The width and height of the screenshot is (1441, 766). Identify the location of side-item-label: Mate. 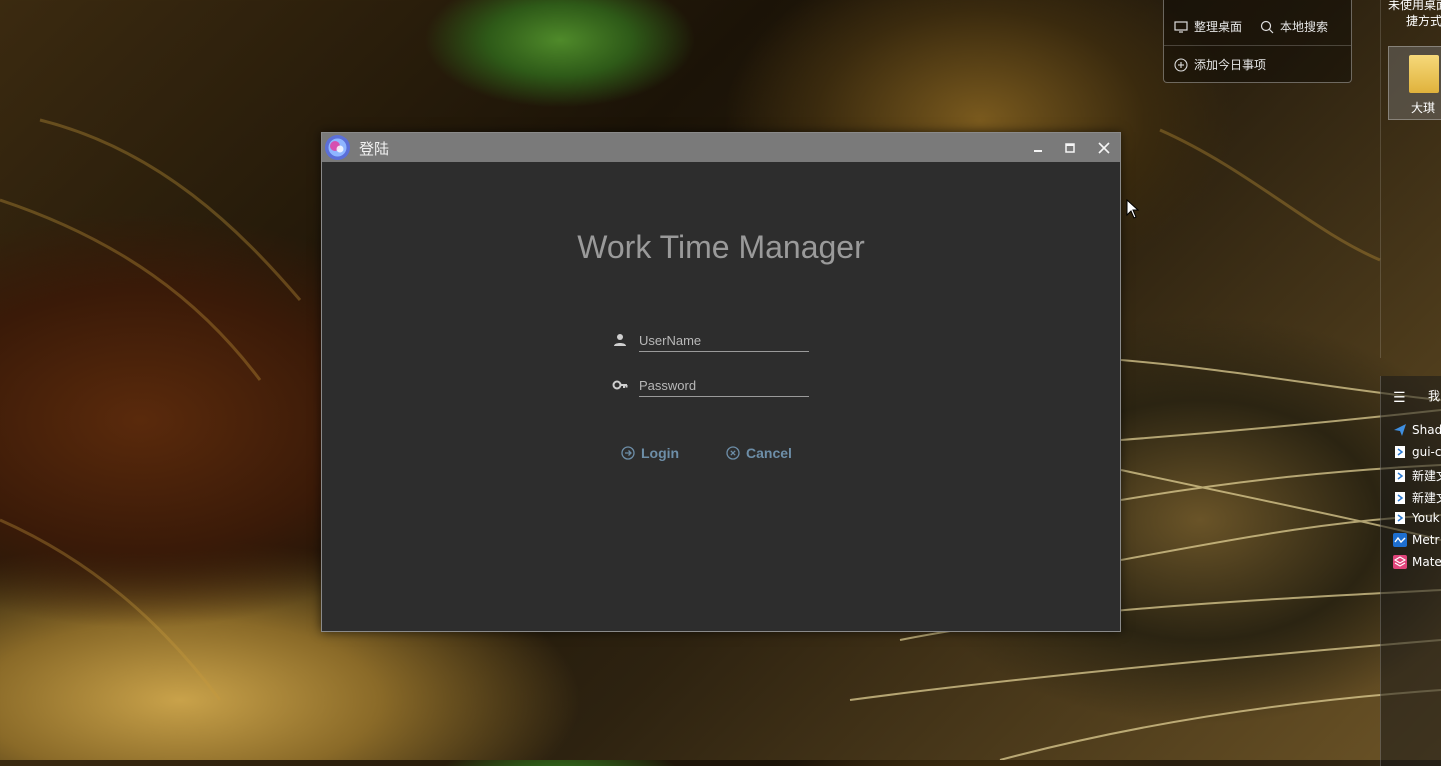
(1426, 562).